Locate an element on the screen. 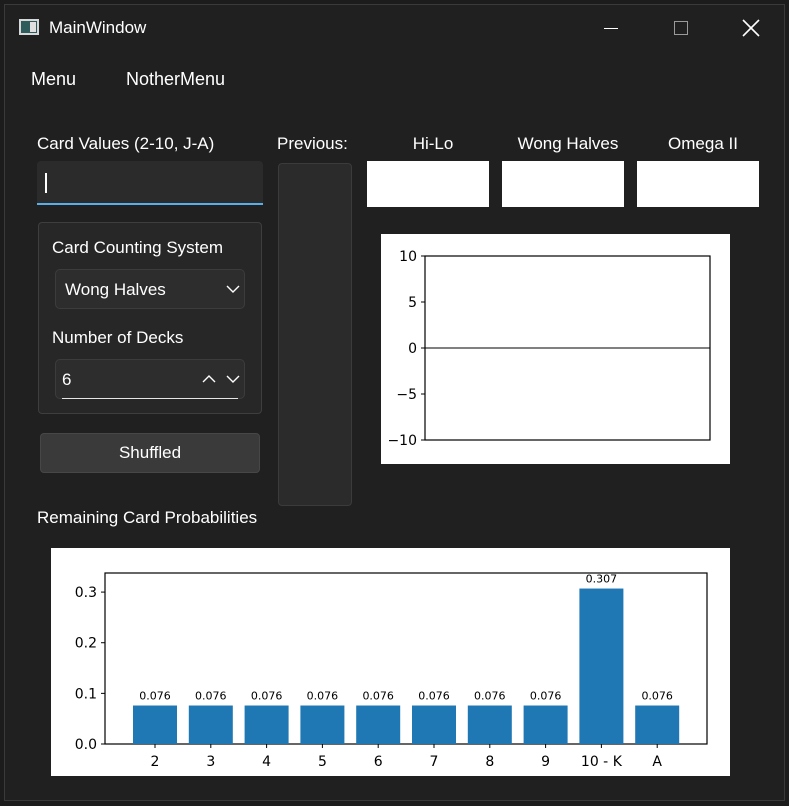 The width and height of the screenshot is (789, 806). window-title: MainWindow is located at coordinates (98, 27).